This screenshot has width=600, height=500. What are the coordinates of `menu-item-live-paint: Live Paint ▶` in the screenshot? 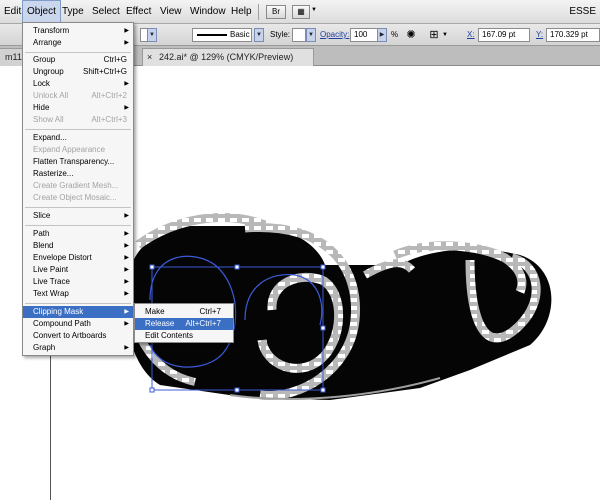 It's located at (78, 270).